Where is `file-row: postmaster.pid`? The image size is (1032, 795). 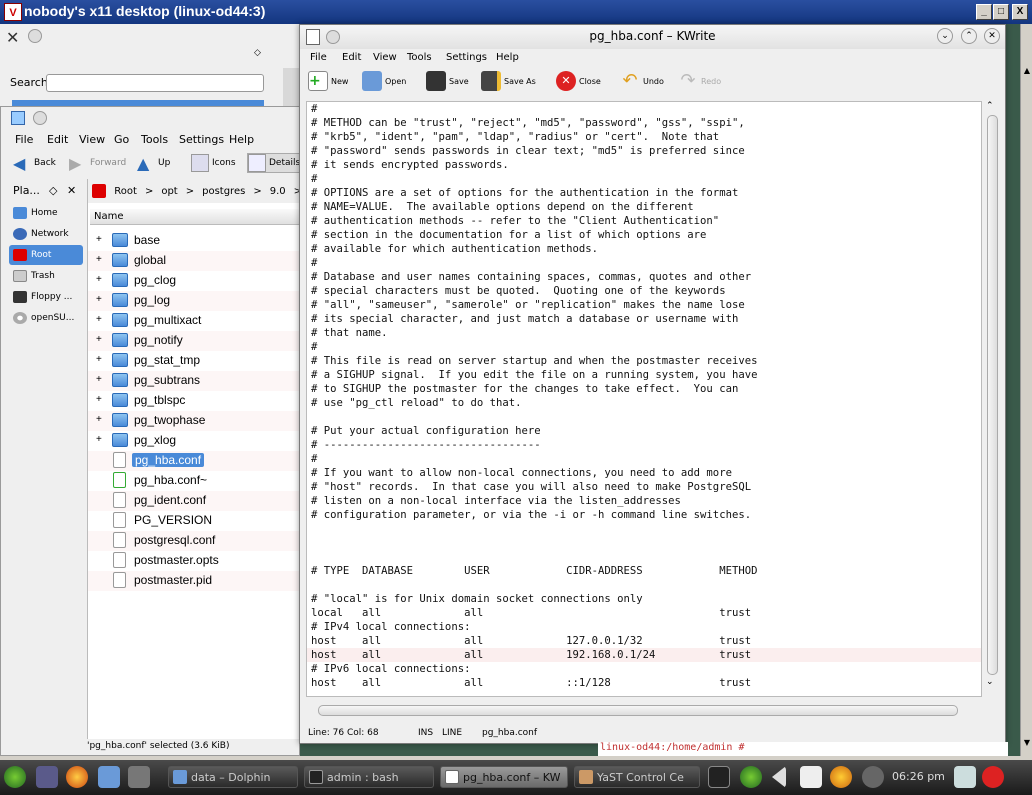 file-row: postmaster.pid is located at coordinates (195, 581).